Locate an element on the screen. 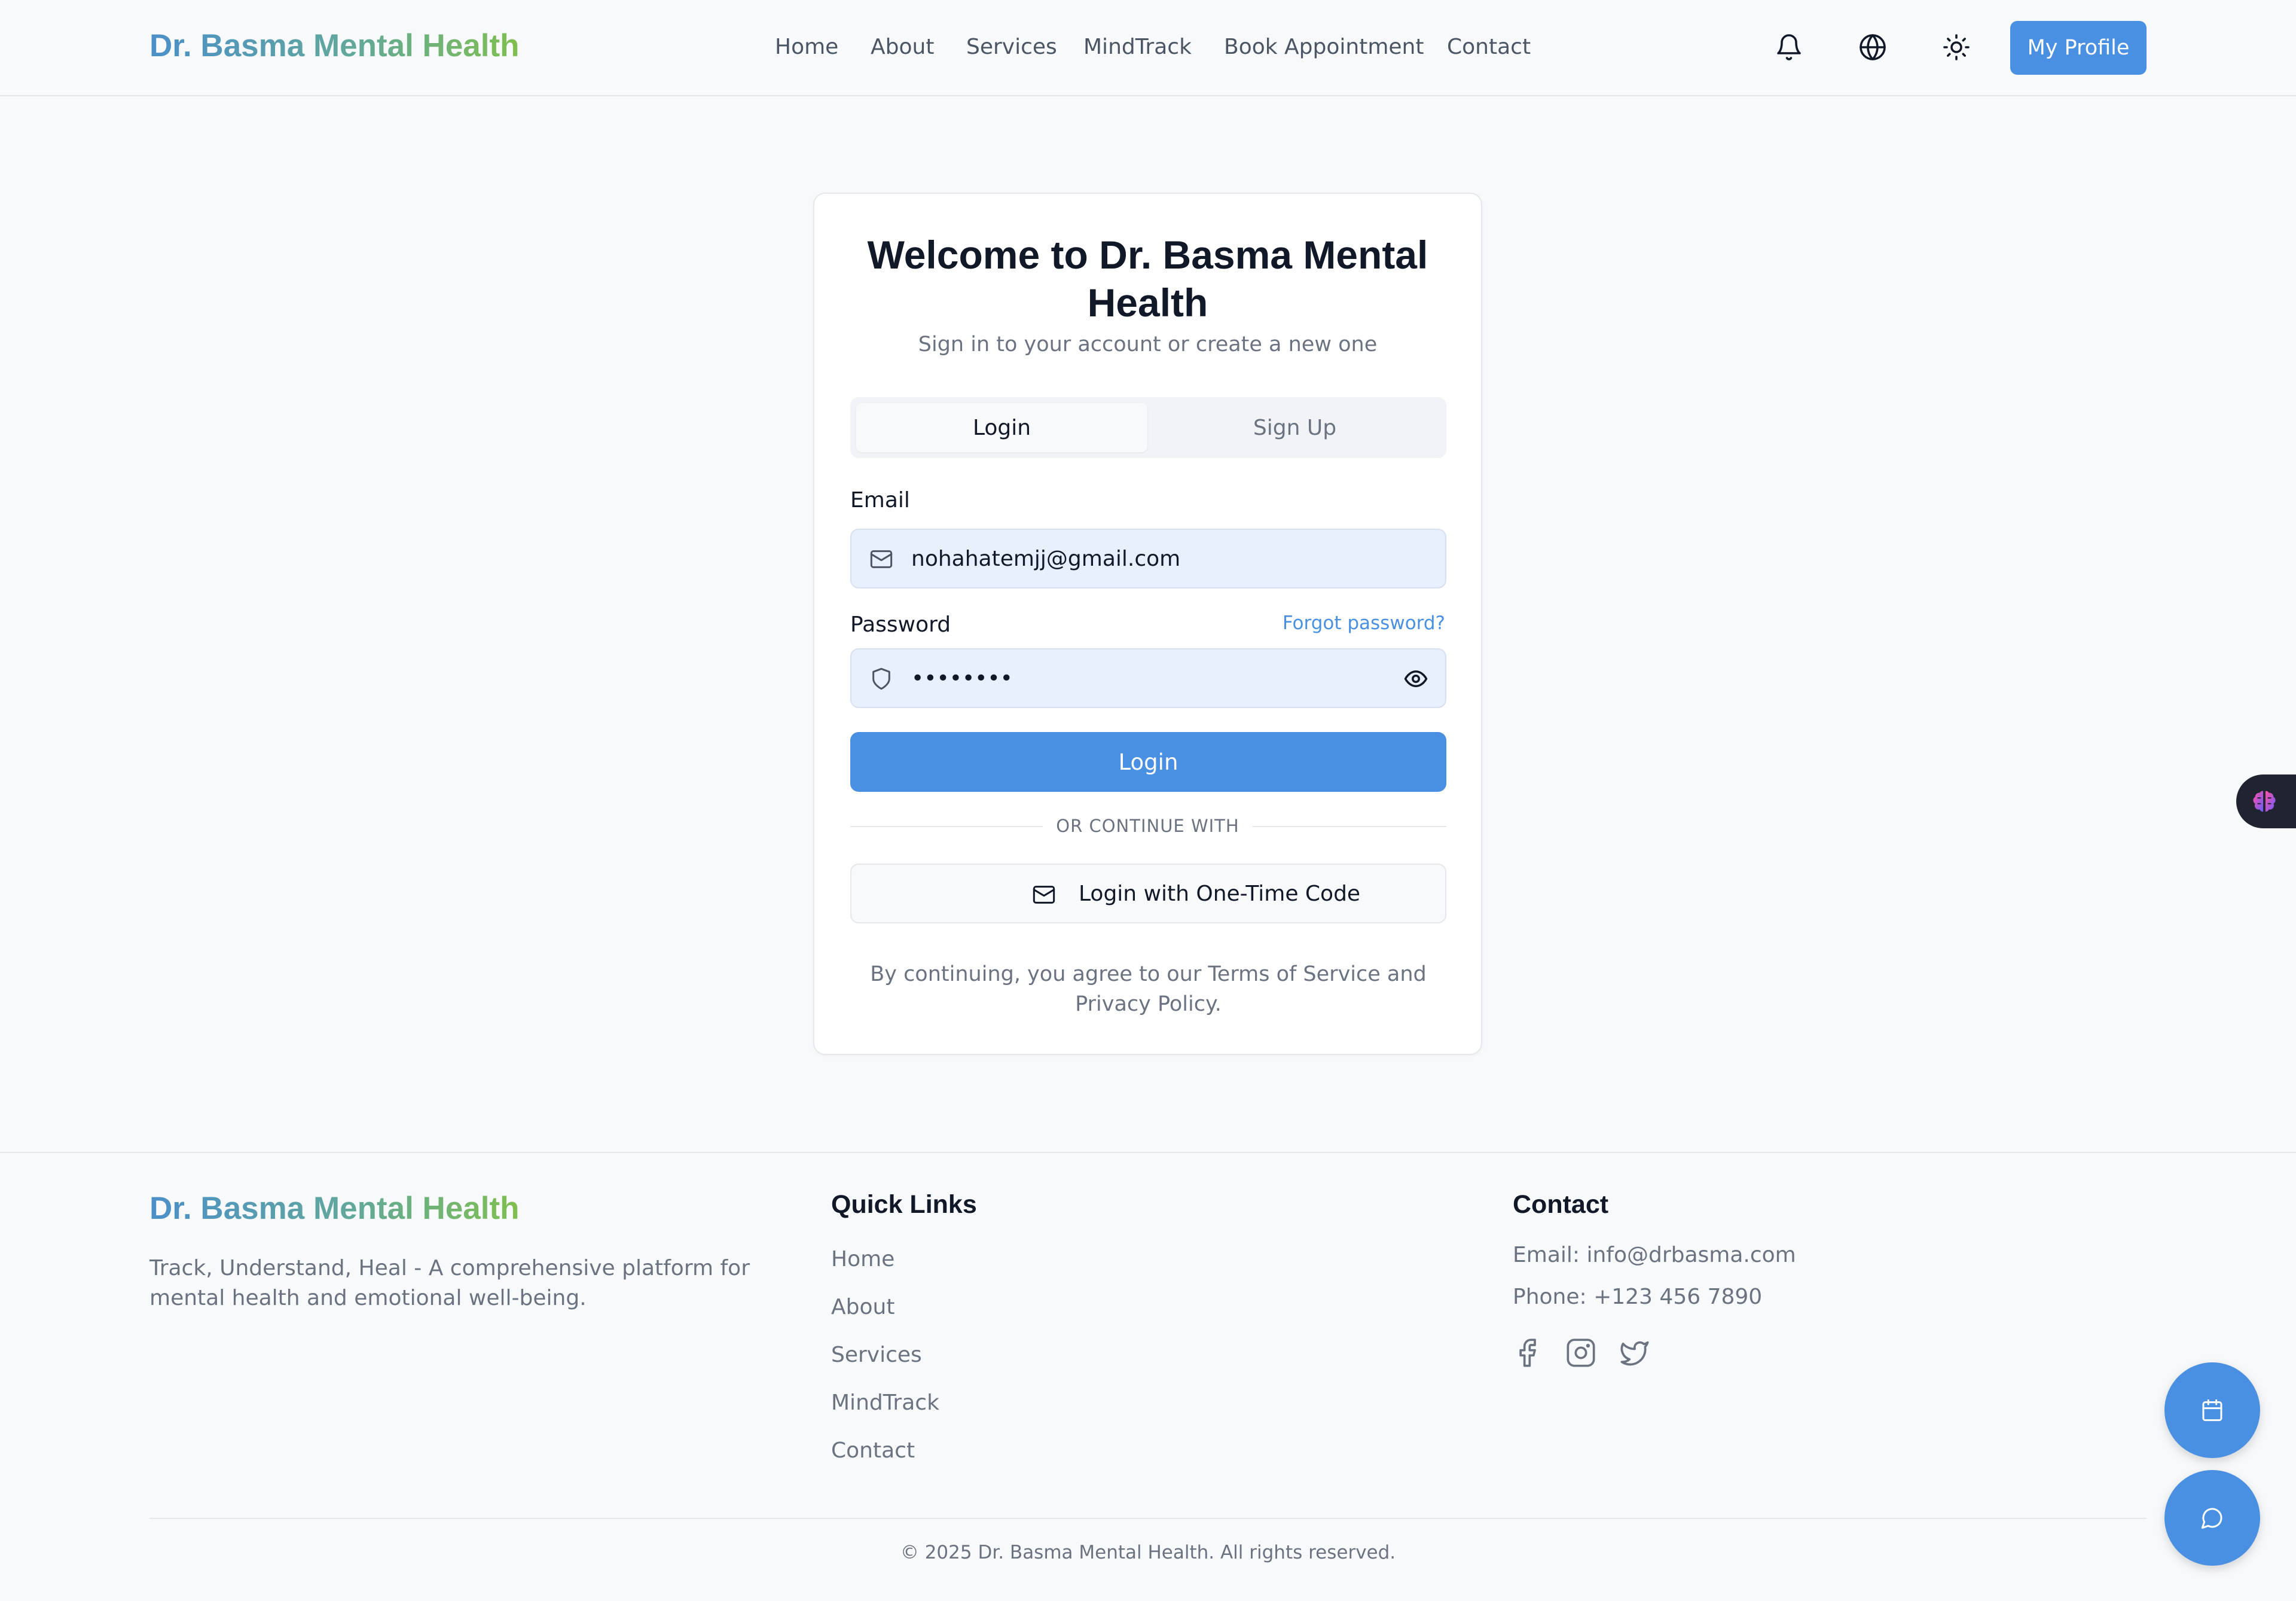  login-button: Login is located at coordinates (1148, 762).